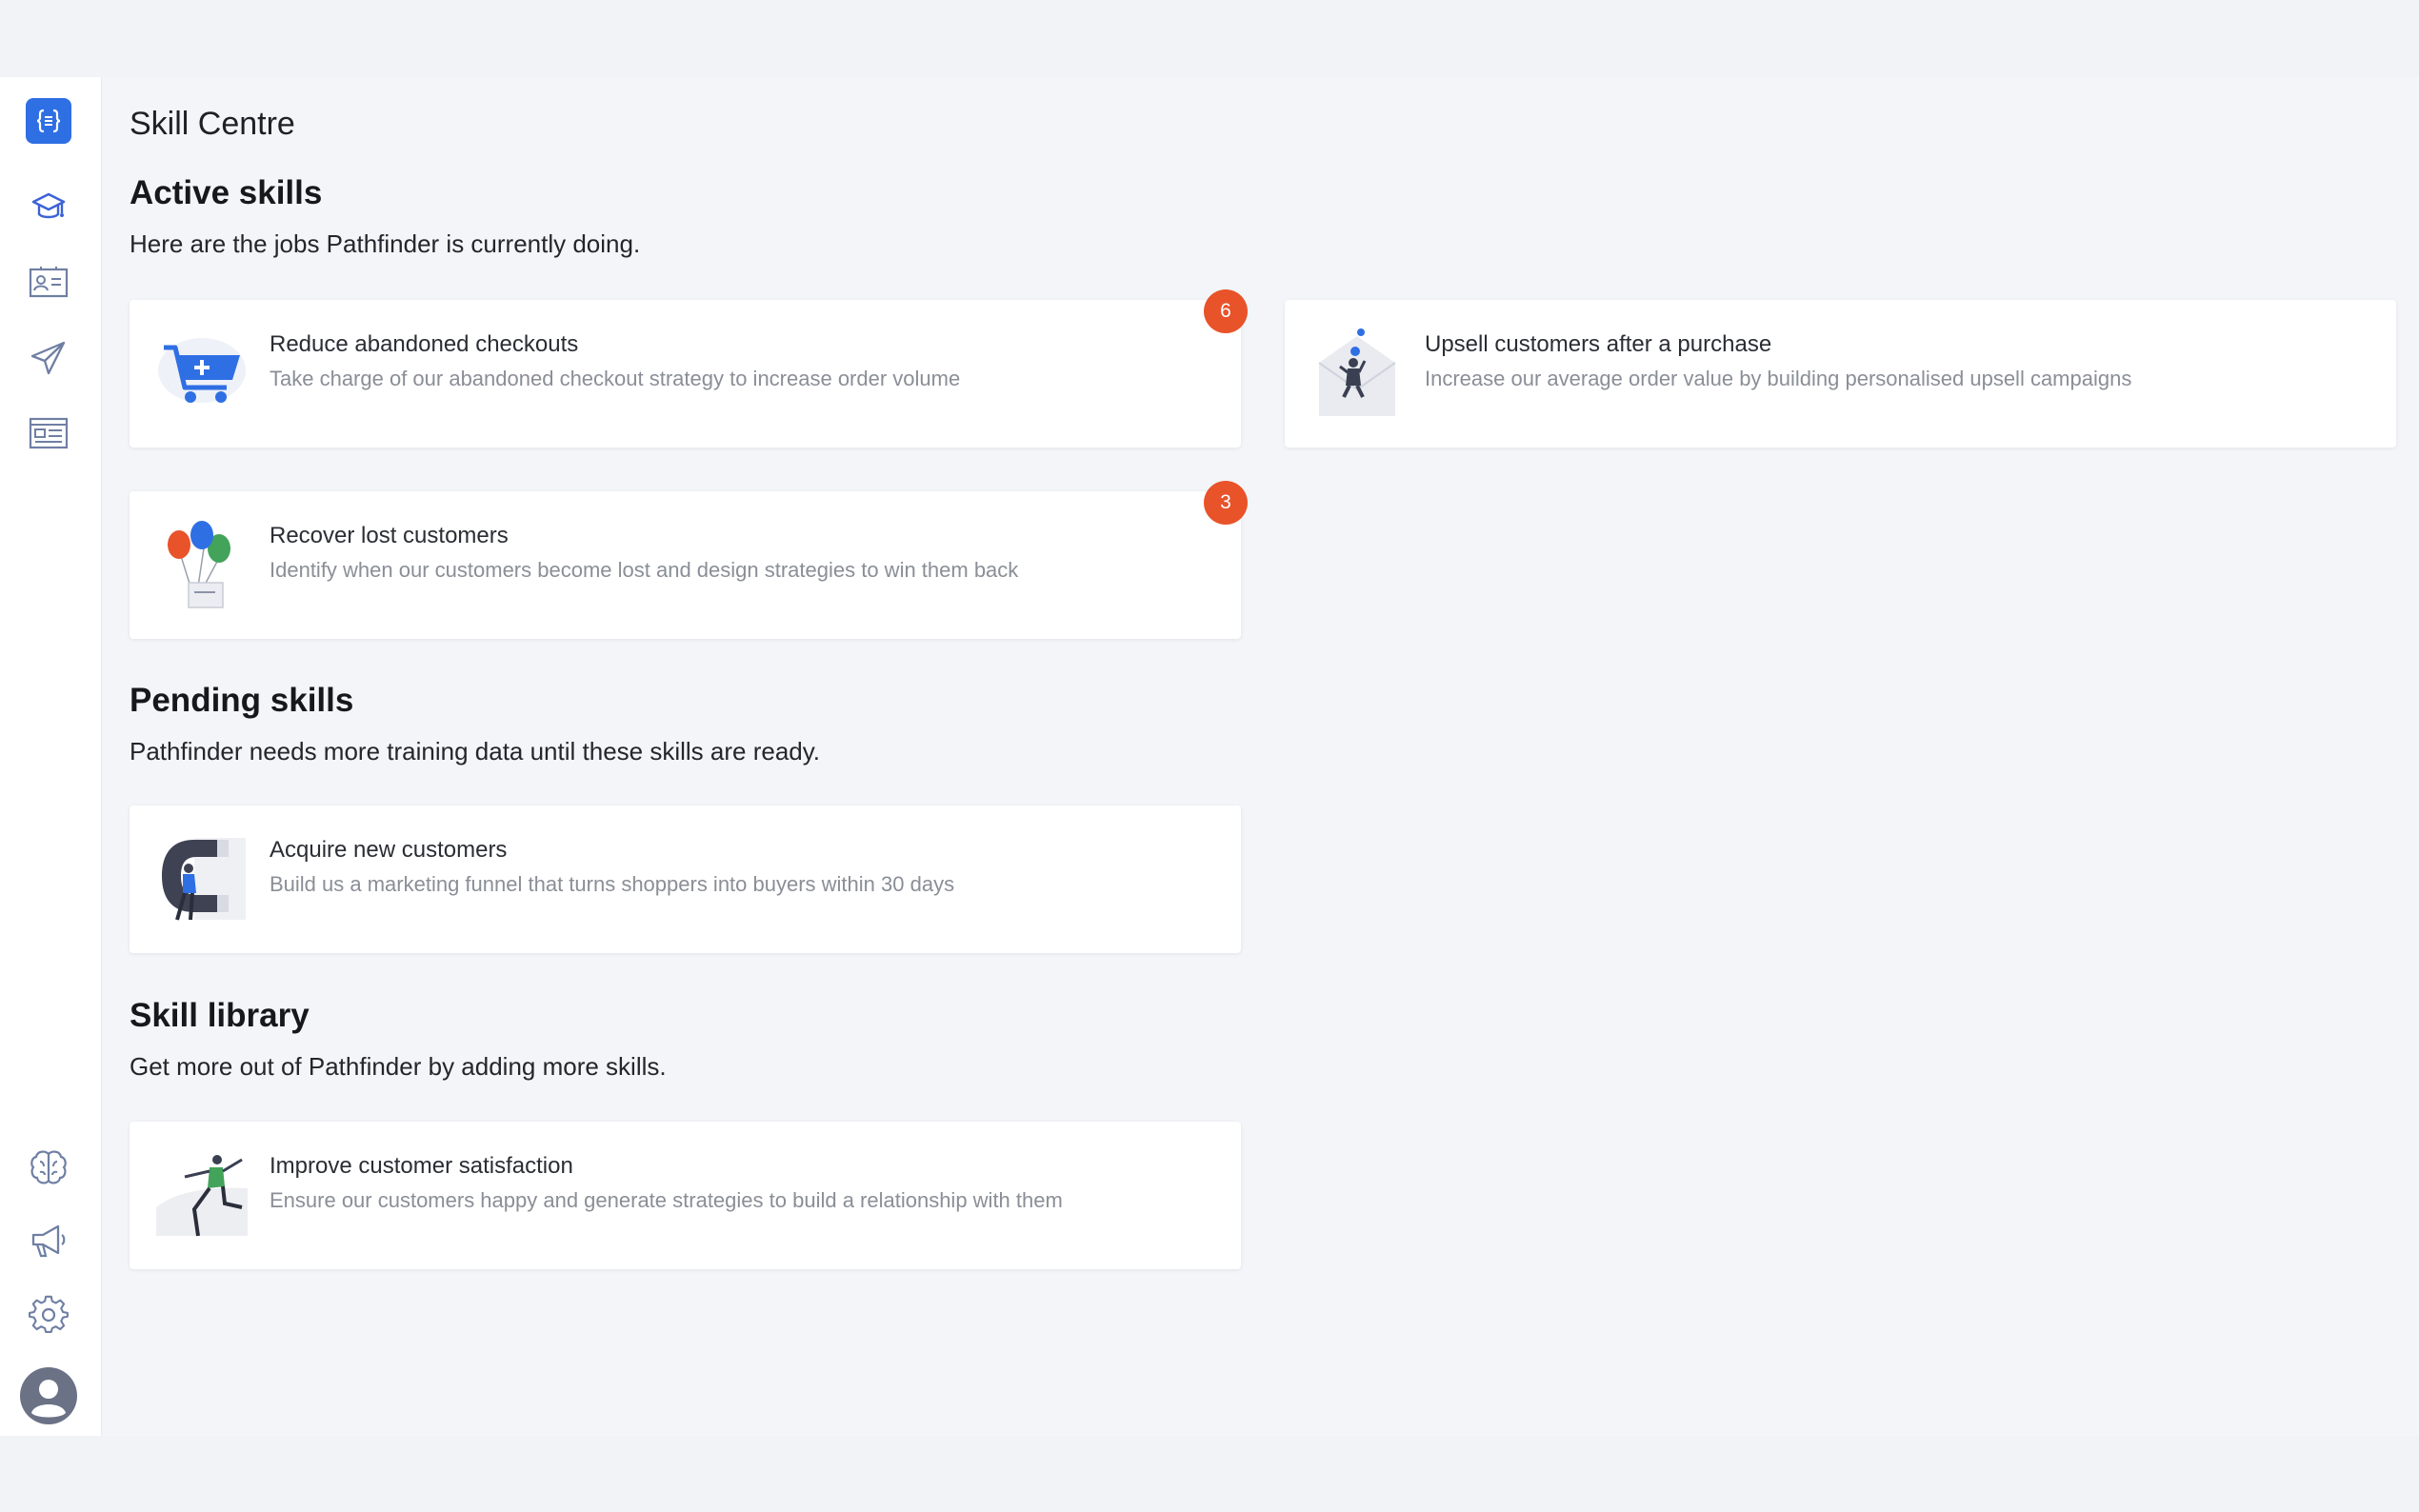 This screenshot has height=1512, width=2419. I want to click on sidebar-item-settings, so click(48, 1315).